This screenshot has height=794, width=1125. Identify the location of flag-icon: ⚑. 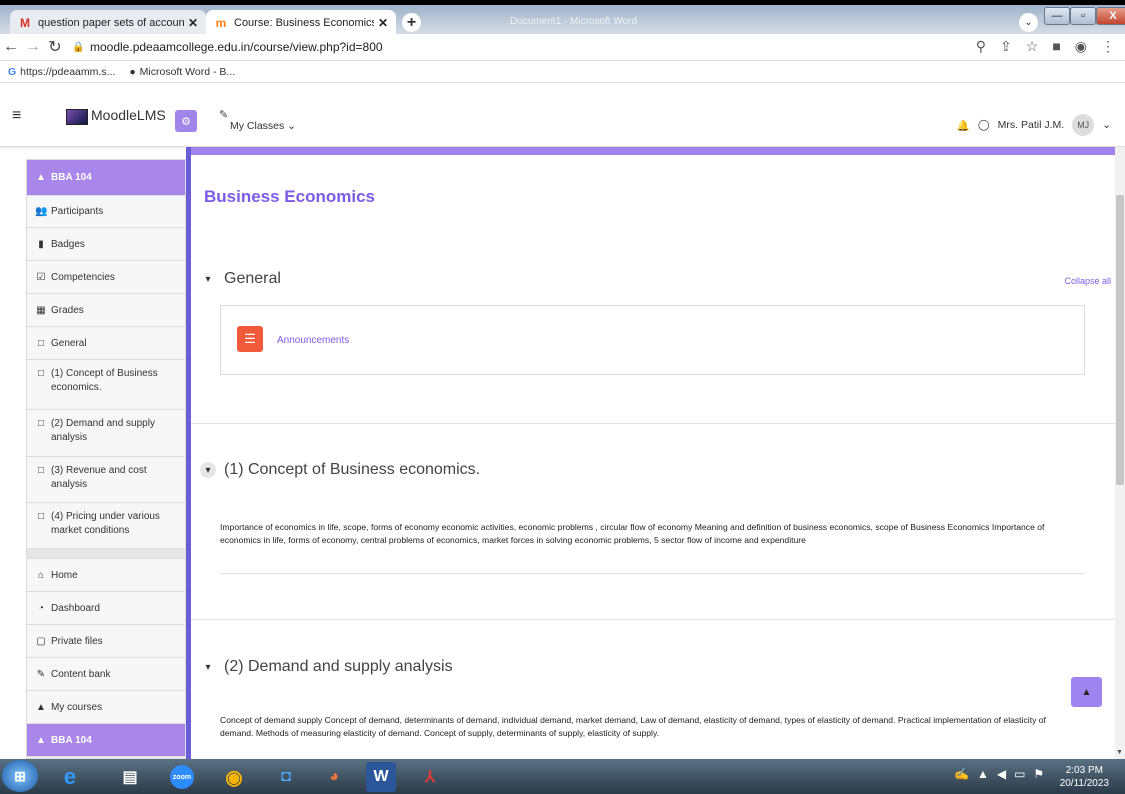
(1038, 774).